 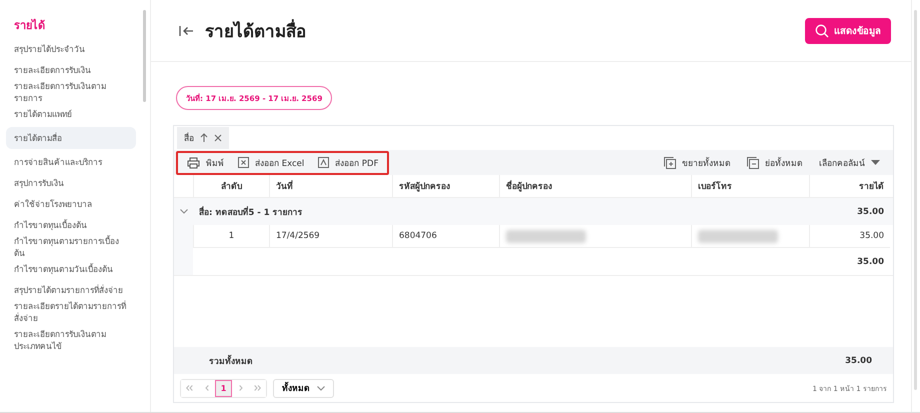 I want to click on column-chooser-button: เลือกคอลัมน์, so click(x=849, y=163).